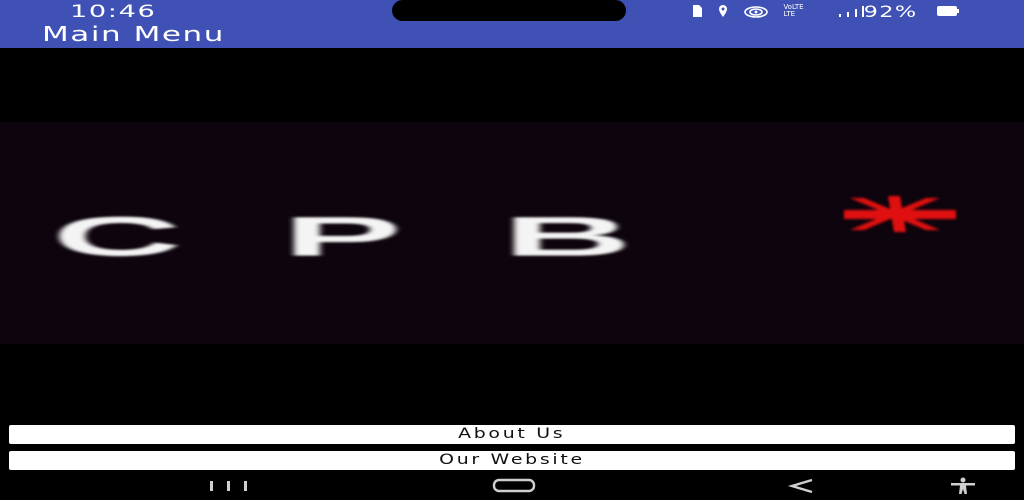  What do you see at coordinates (509, 10) in the screenshot?
I see `camera-notch` at bounding box center [509, 10].